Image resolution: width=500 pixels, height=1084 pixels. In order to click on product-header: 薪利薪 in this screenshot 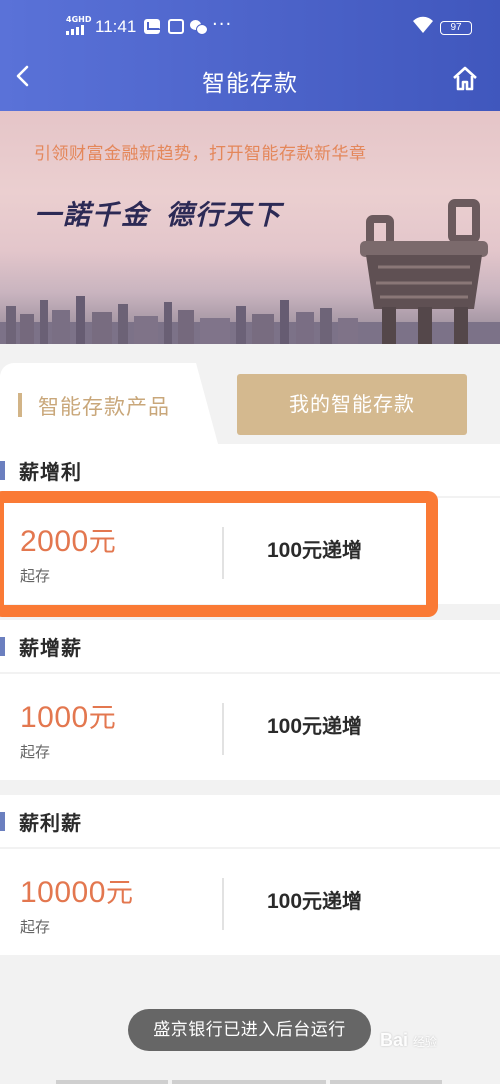, I will do `click(250, 821)`.